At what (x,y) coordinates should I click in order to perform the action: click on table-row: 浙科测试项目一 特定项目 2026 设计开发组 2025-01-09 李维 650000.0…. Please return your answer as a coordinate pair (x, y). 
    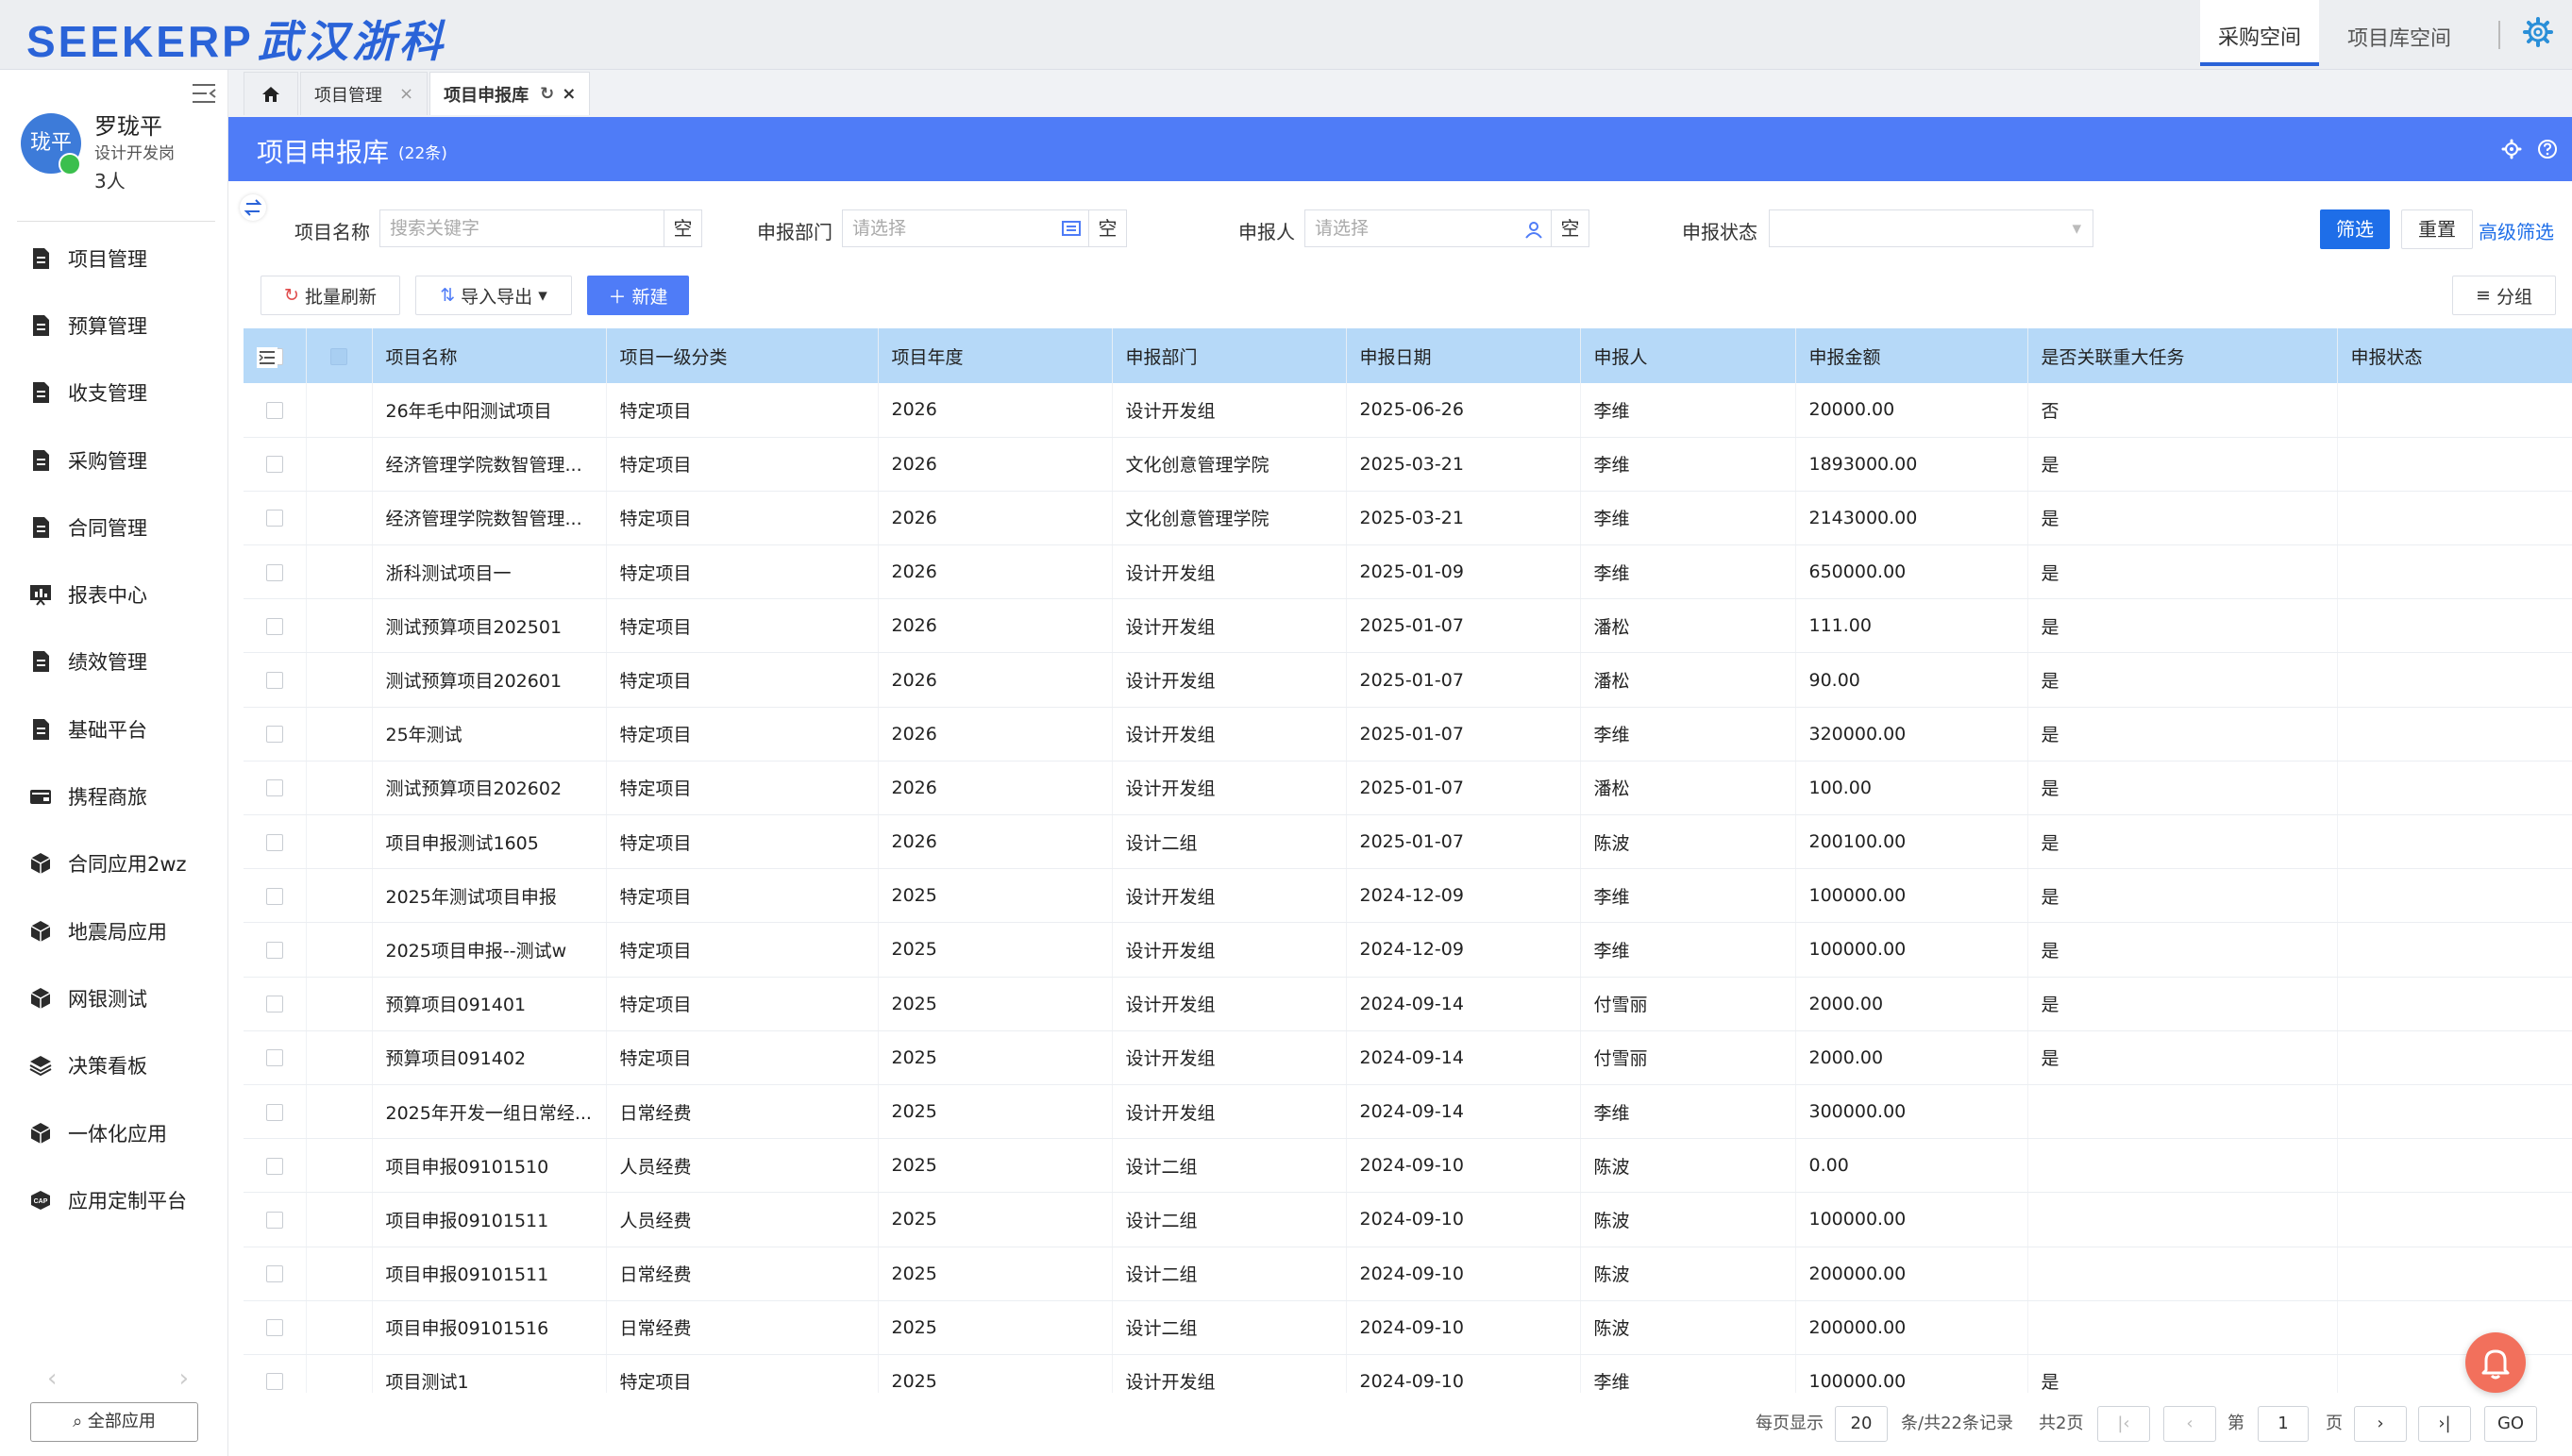
    Looking at the image, I should click on (1408, 572).